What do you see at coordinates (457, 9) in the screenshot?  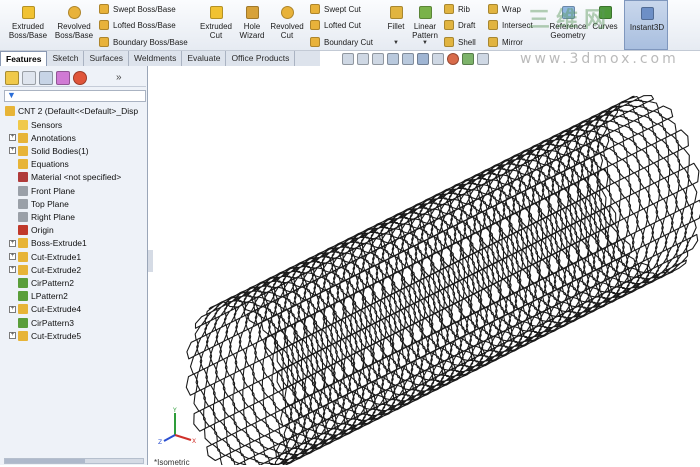 I see `rib-button: Rib` at bounding box center [457, 9].